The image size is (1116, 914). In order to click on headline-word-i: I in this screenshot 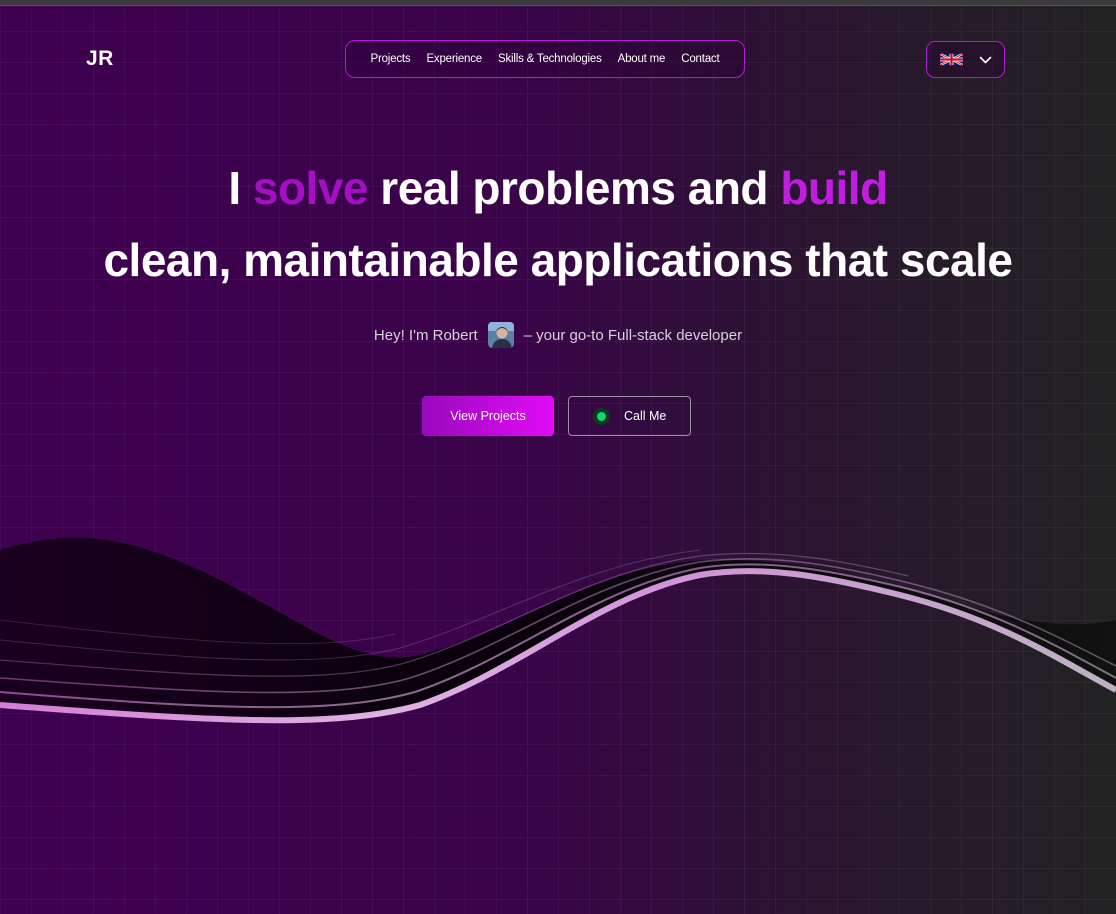, I will do `click(234, 188)`.